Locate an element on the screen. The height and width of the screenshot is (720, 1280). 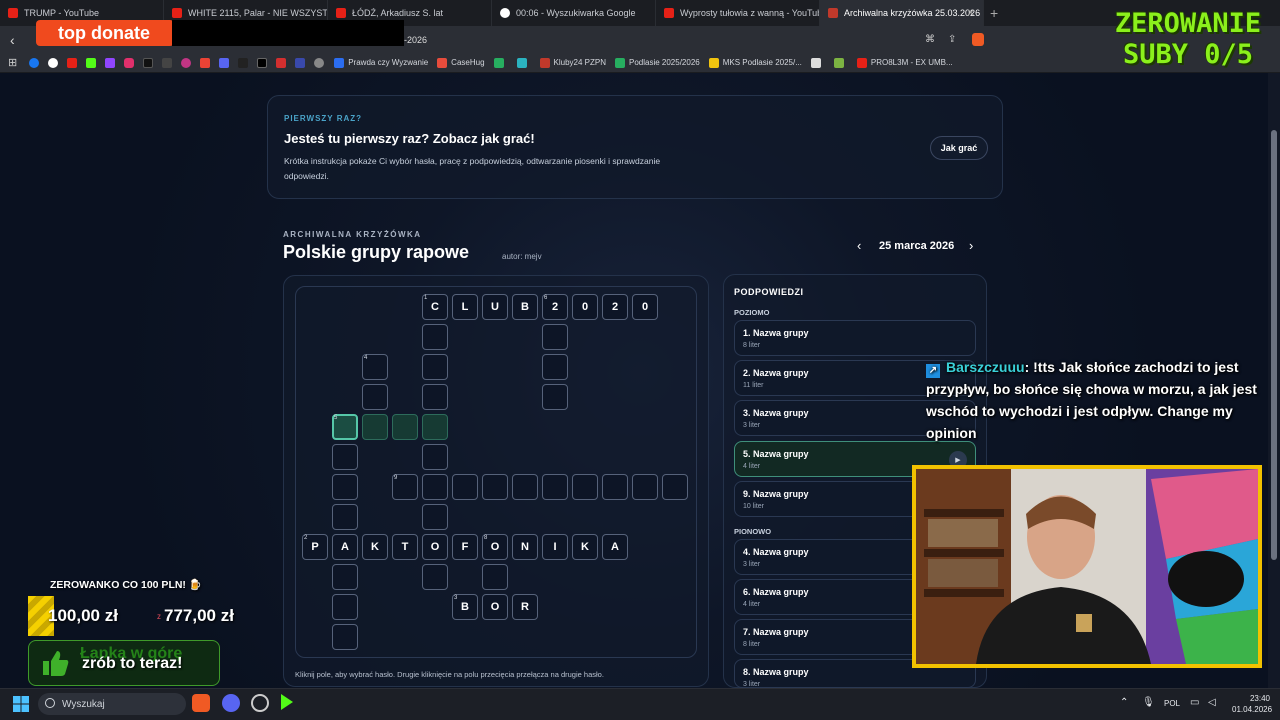
brave-shield-icon is located at coordinates (978, 39).